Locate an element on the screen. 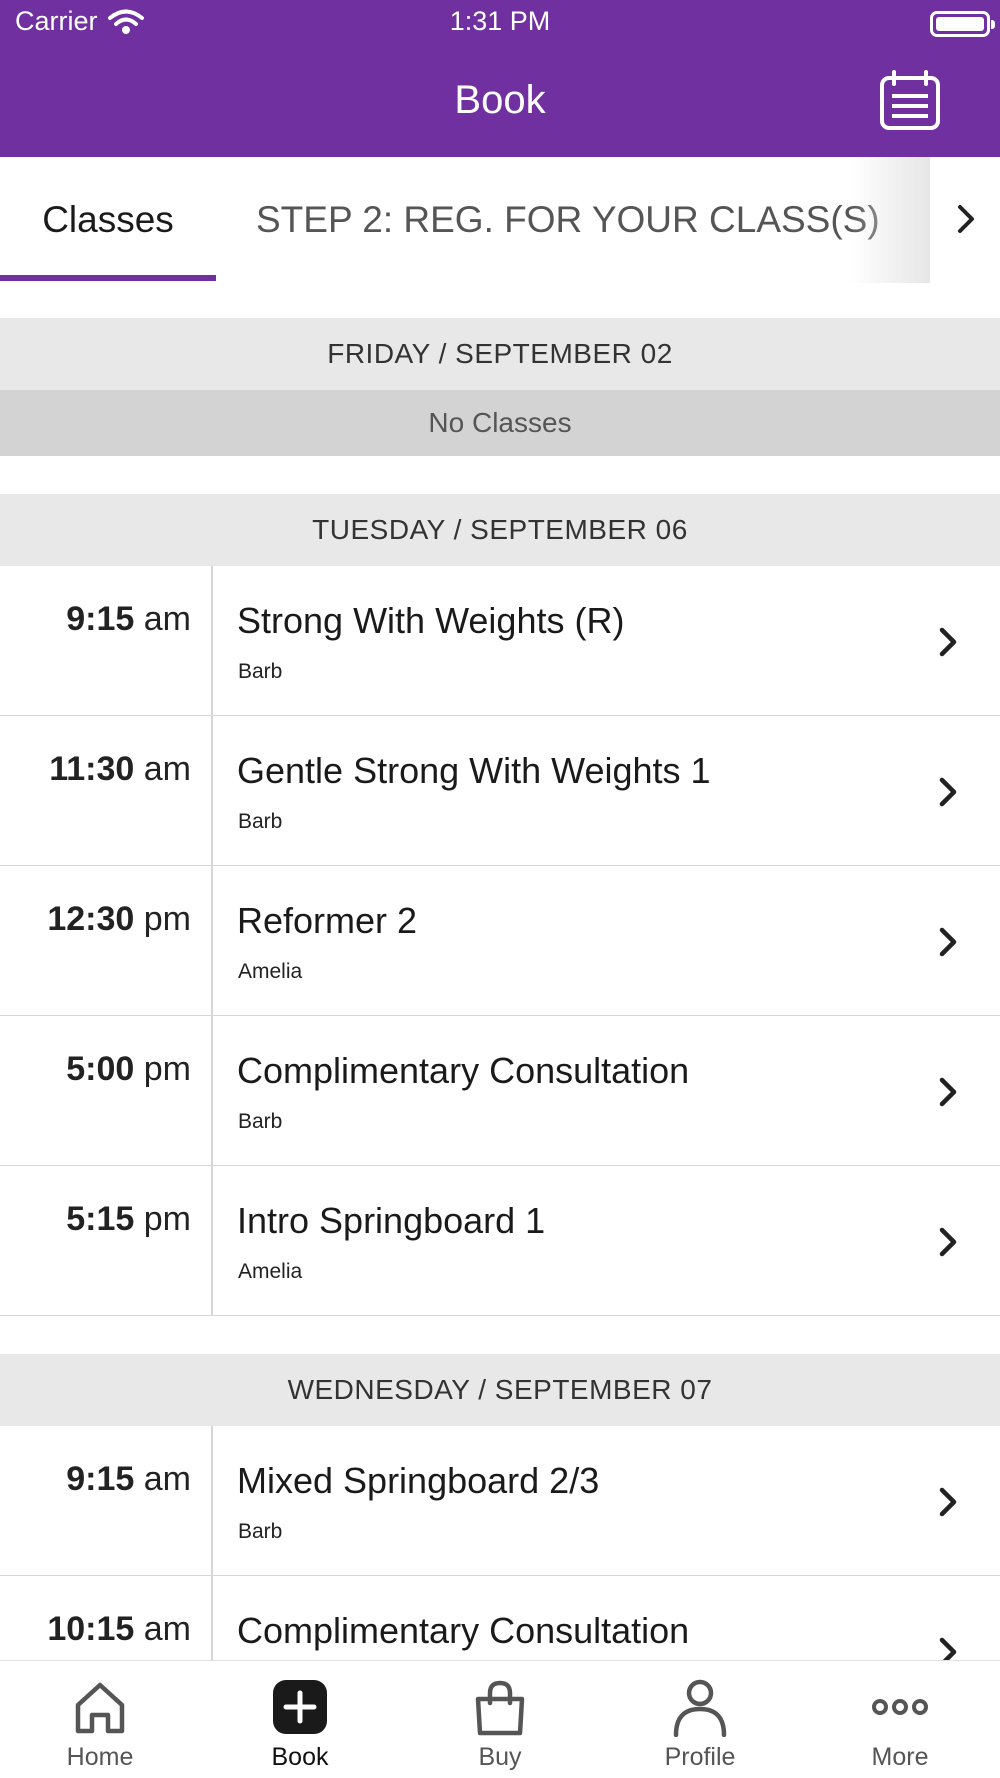 The image size is (1000, 1778). class-time: 12:30 pm is located at coordinates (106, 941).